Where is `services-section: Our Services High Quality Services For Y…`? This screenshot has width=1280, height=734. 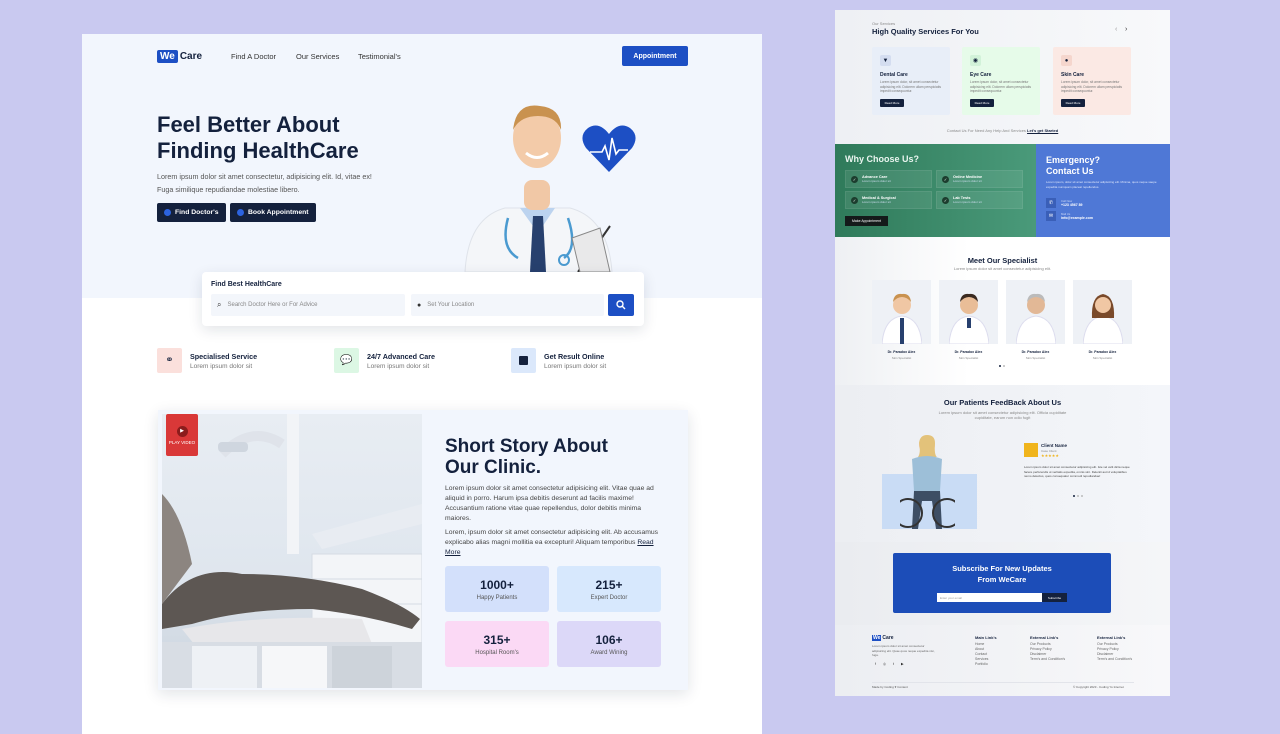 services-section: Our Services High Quality Services For Y… is located at coordinates (1002, 77).